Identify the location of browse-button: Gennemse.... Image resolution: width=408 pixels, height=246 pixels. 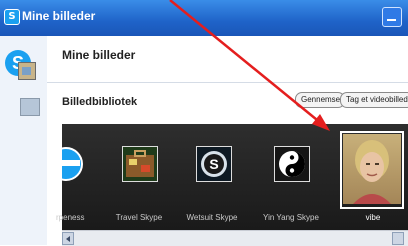
(320, 100).